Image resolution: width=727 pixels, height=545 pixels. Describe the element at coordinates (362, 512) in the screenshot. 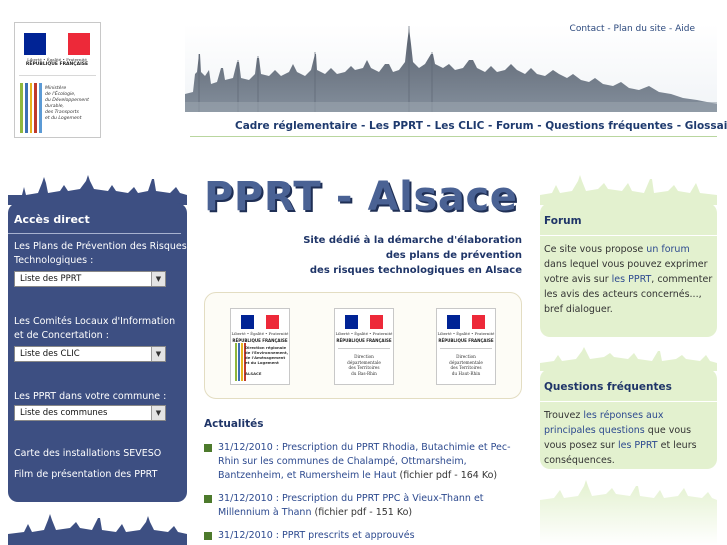

I see `news-file-info: (fichier pdf - 151 Ko)` at that location.